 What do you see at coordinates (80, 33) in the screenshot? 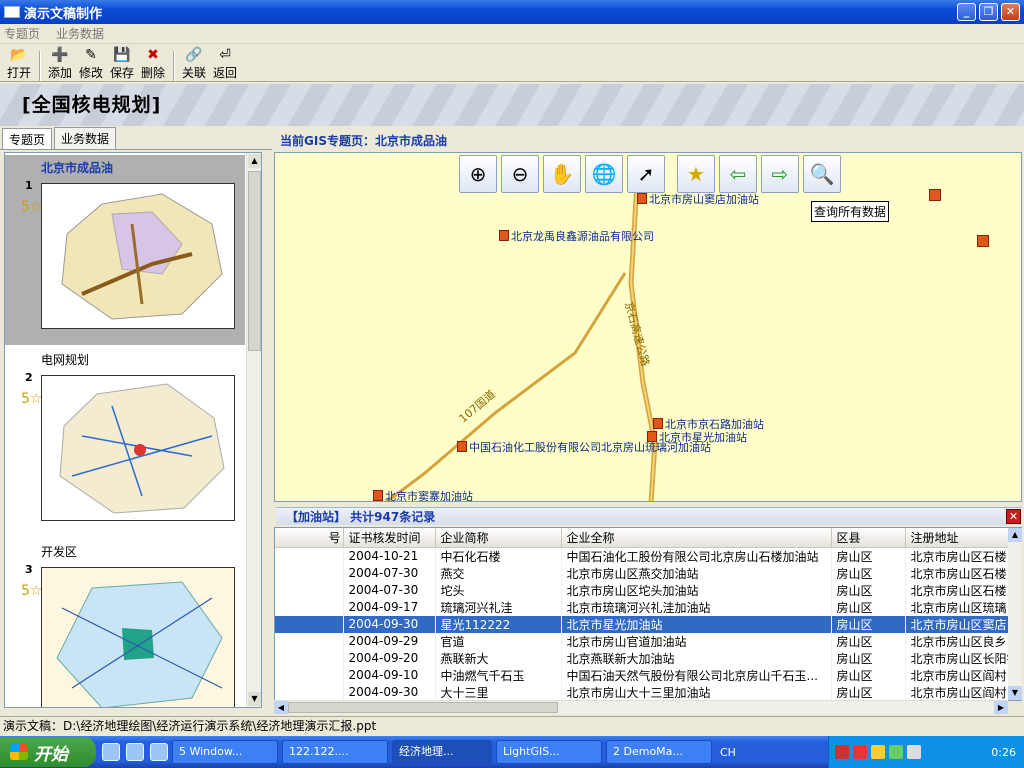
I see `menu-item-business-data: 业务数据` at bounding box center [80, 33].